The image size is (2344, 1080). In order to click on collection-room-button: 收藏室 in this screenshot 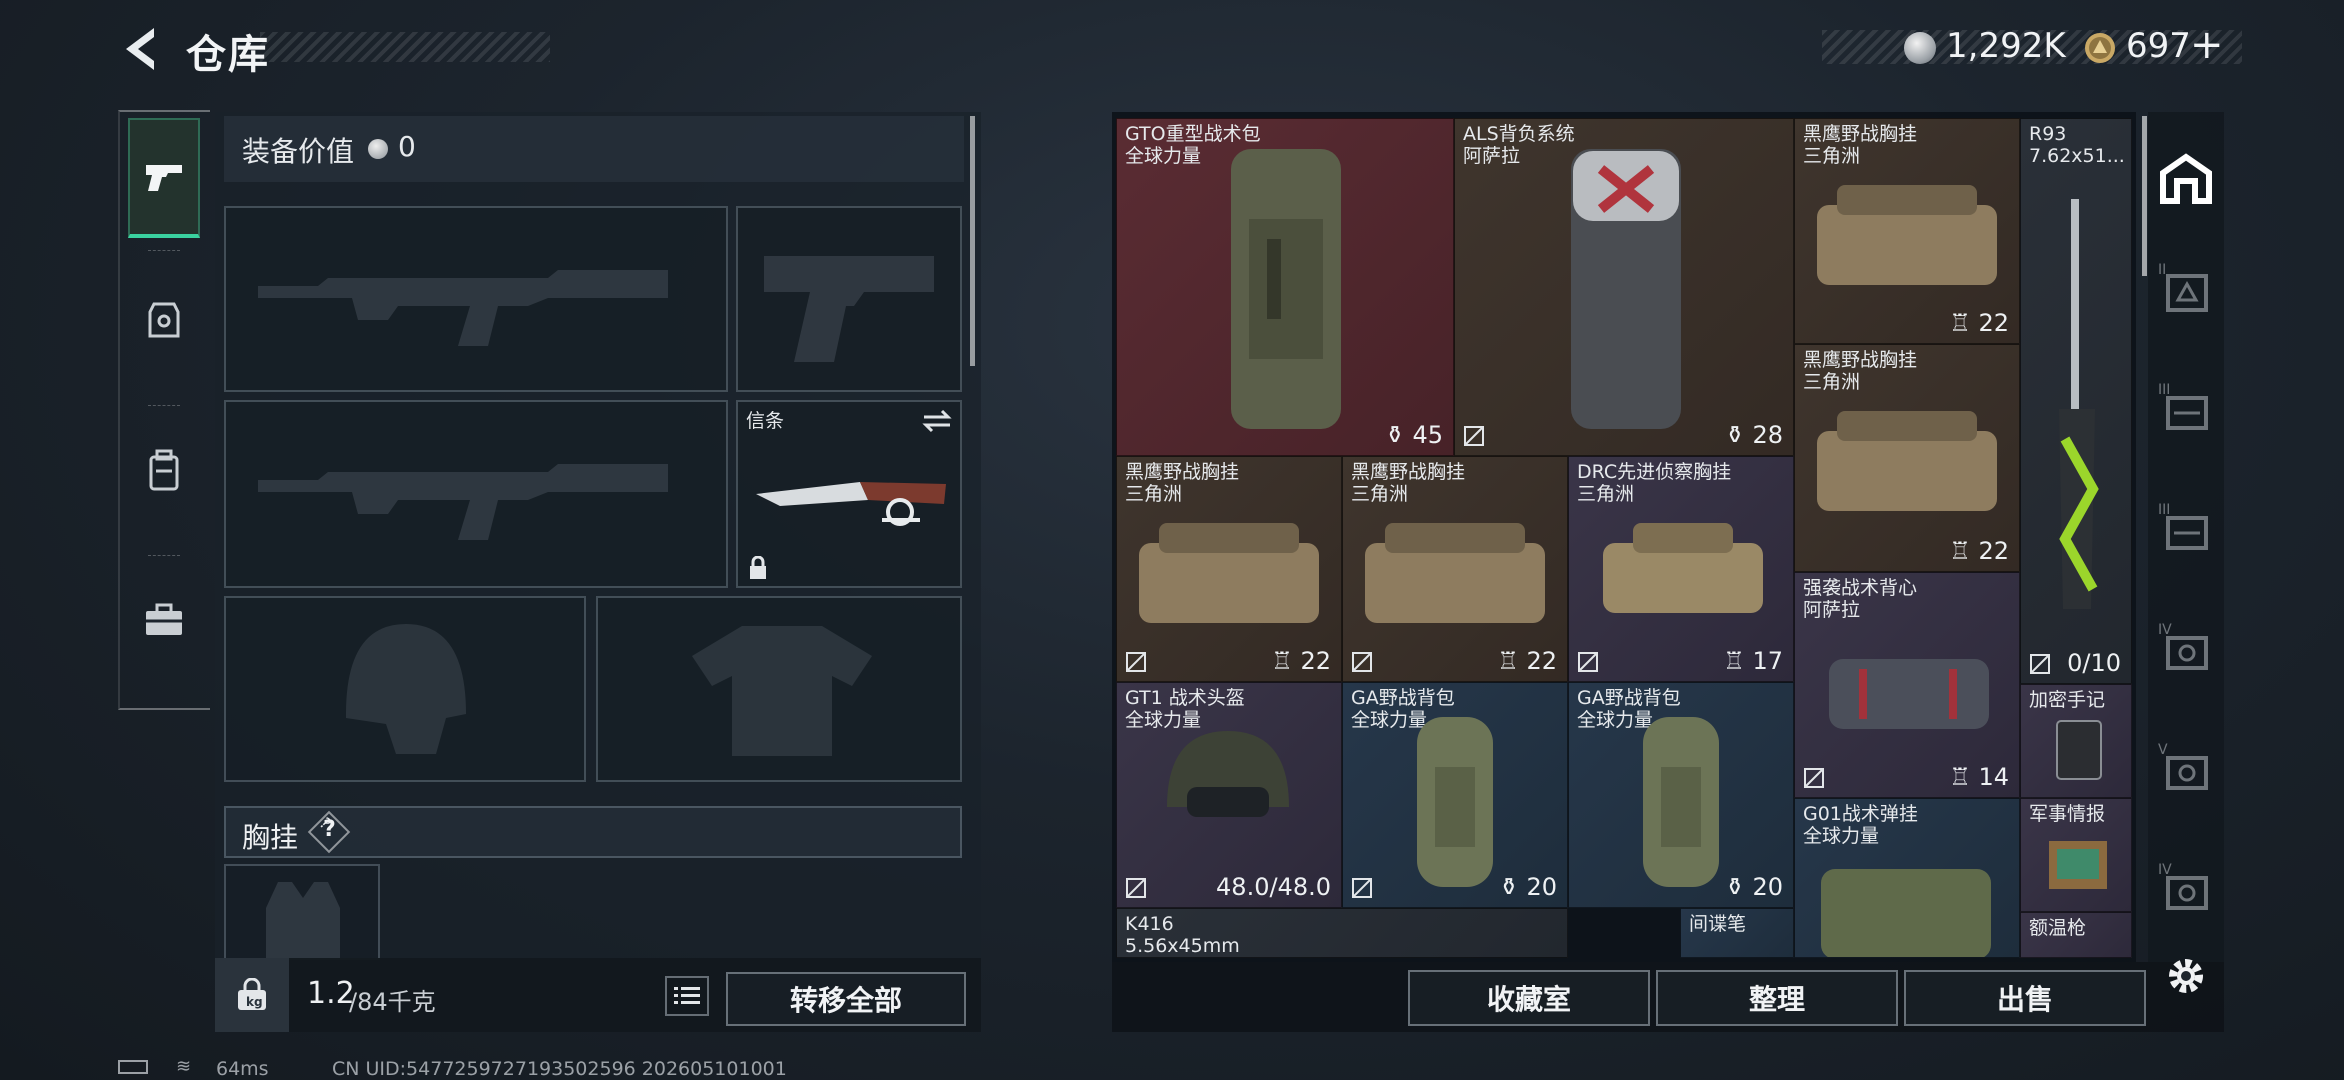, I will do `click(1529, 998)`.